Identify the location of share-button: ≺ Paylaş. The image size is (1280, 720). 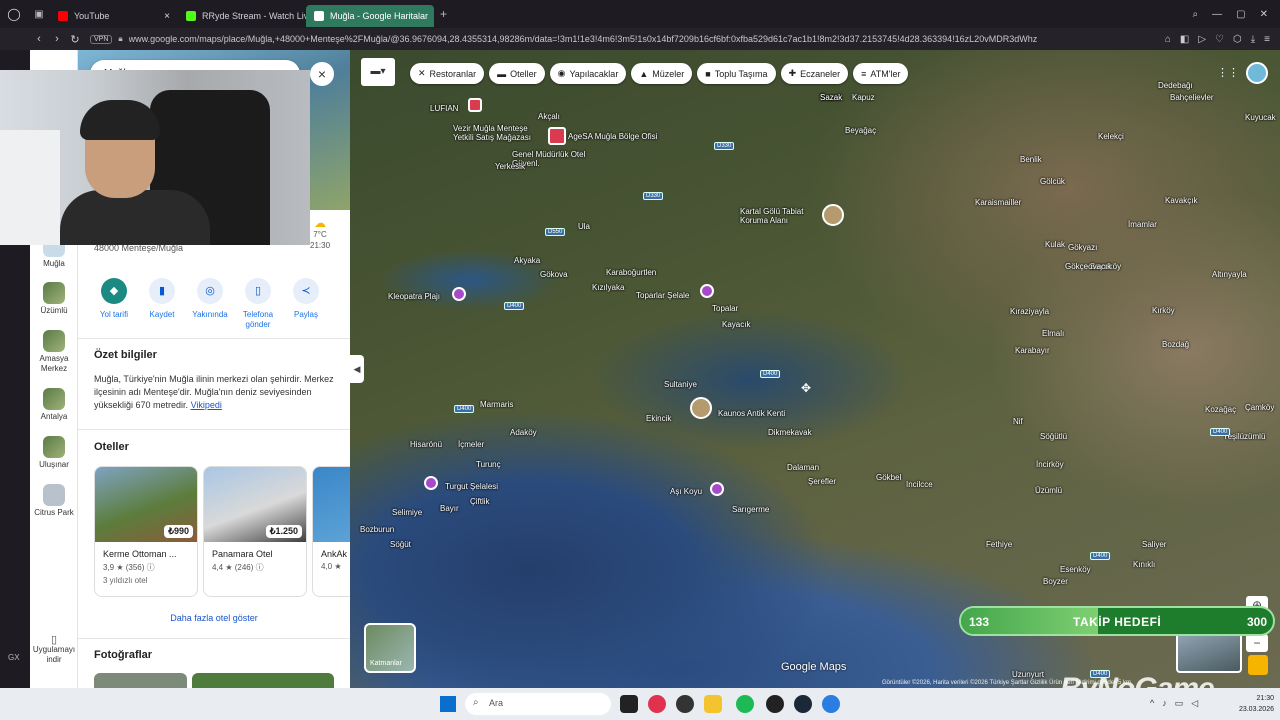
(306, 304).